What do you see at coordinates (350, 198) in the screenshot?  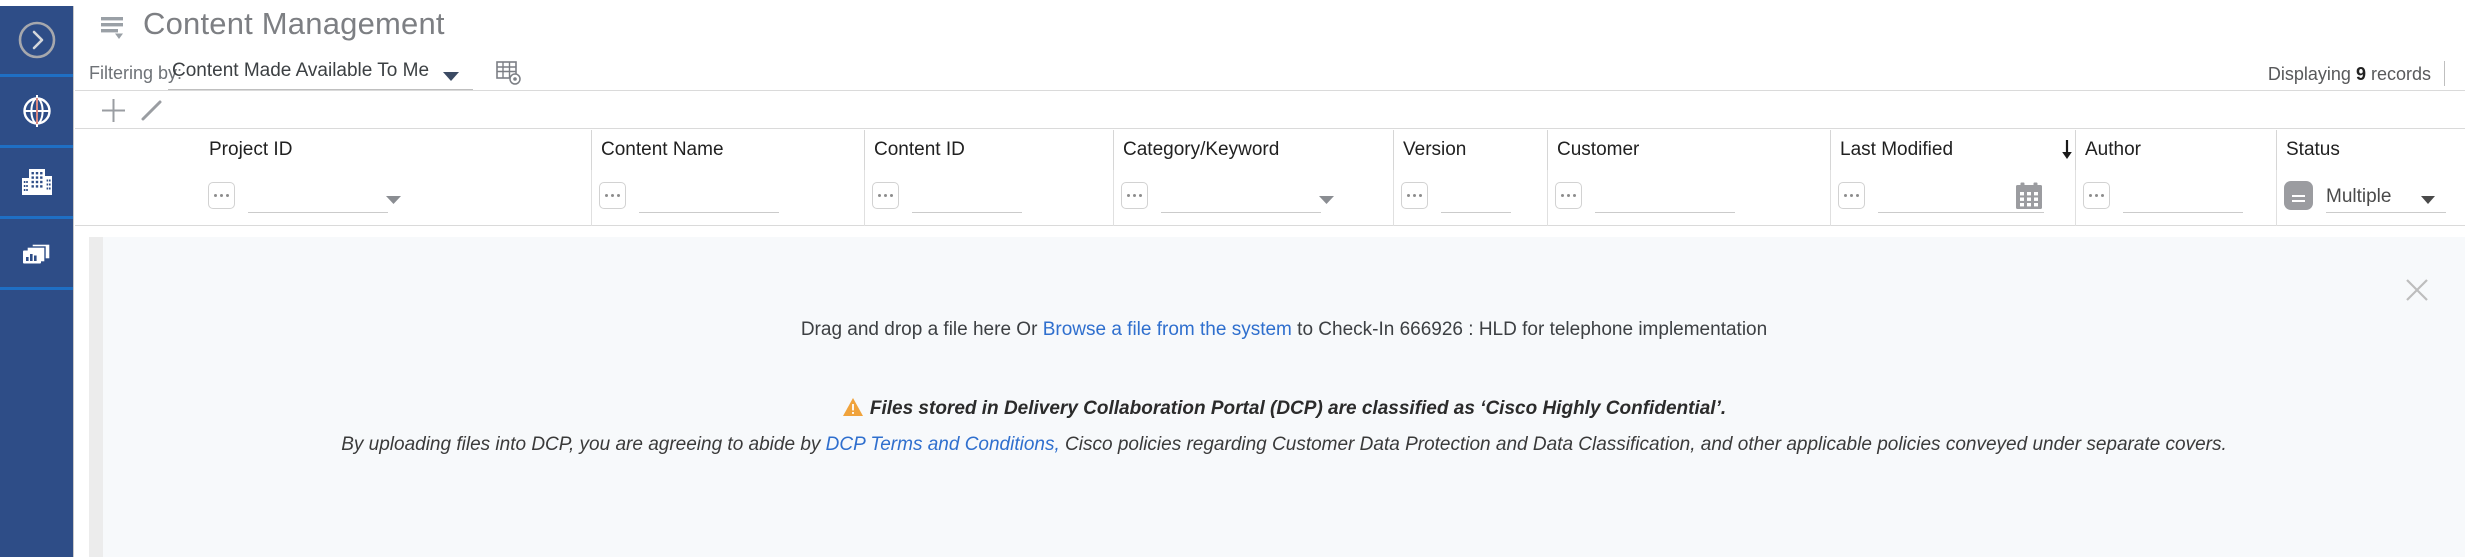 I see `filter-cell-project-id` at bounding box center [350, 198].